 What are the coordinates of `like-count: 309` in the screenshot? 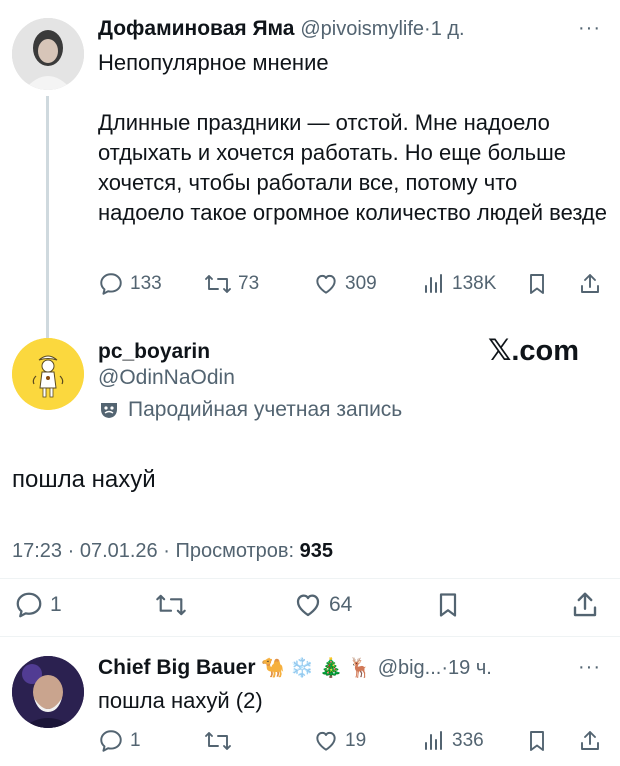 It's located at (361, 283).